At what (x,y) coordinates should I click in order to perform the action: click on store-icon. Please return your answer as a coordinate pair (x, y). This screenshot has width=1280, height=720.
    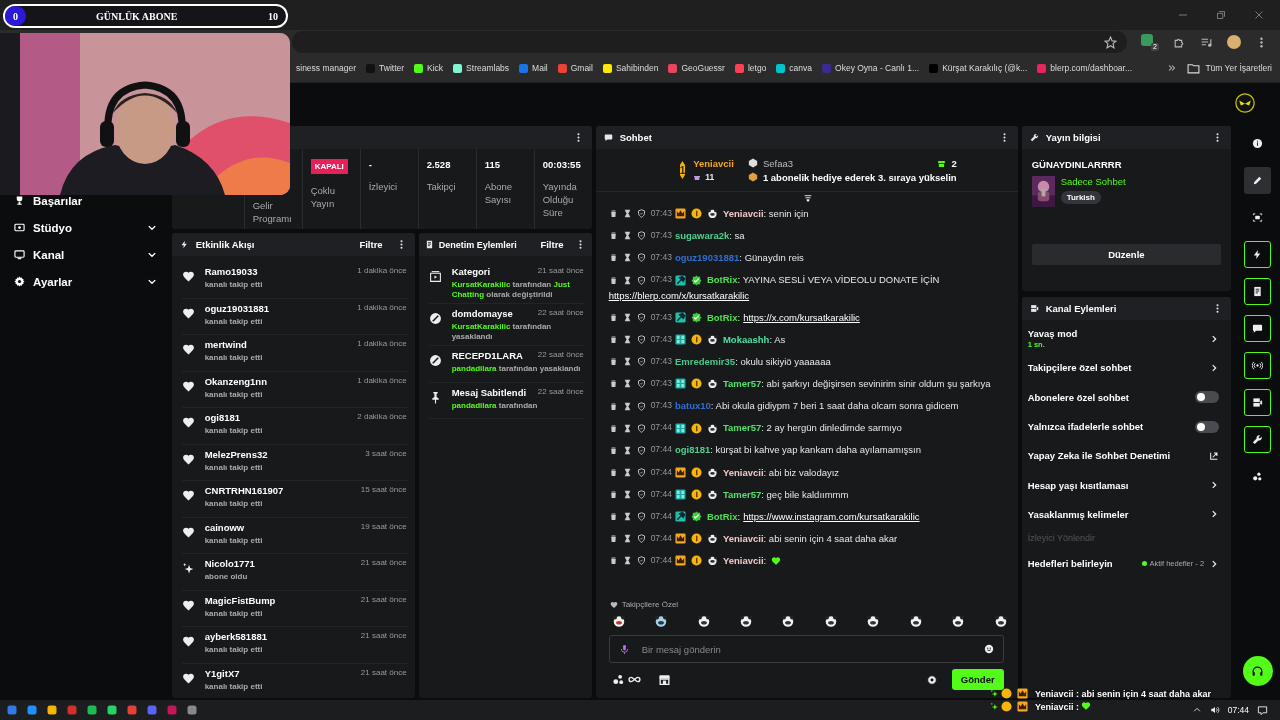
    Looking at the image, I should click on (664, 679).